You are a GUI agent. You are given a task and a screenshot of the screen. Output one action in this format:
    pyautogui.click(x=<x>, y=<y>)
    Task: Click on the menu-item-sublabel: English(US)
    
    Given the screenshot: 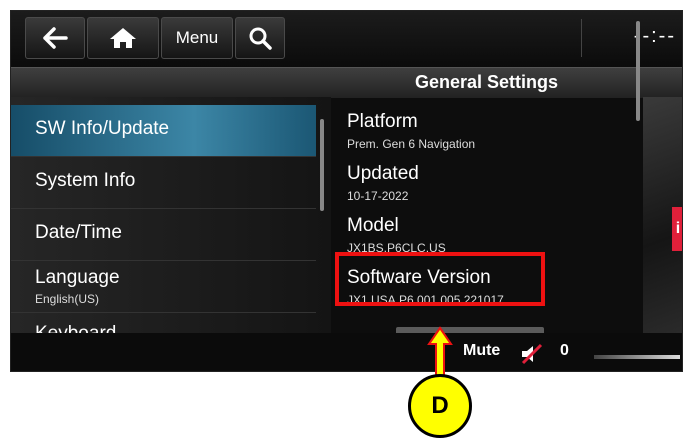 What is the action you would take?
    pyautogui.click(x=67, y=299)
    